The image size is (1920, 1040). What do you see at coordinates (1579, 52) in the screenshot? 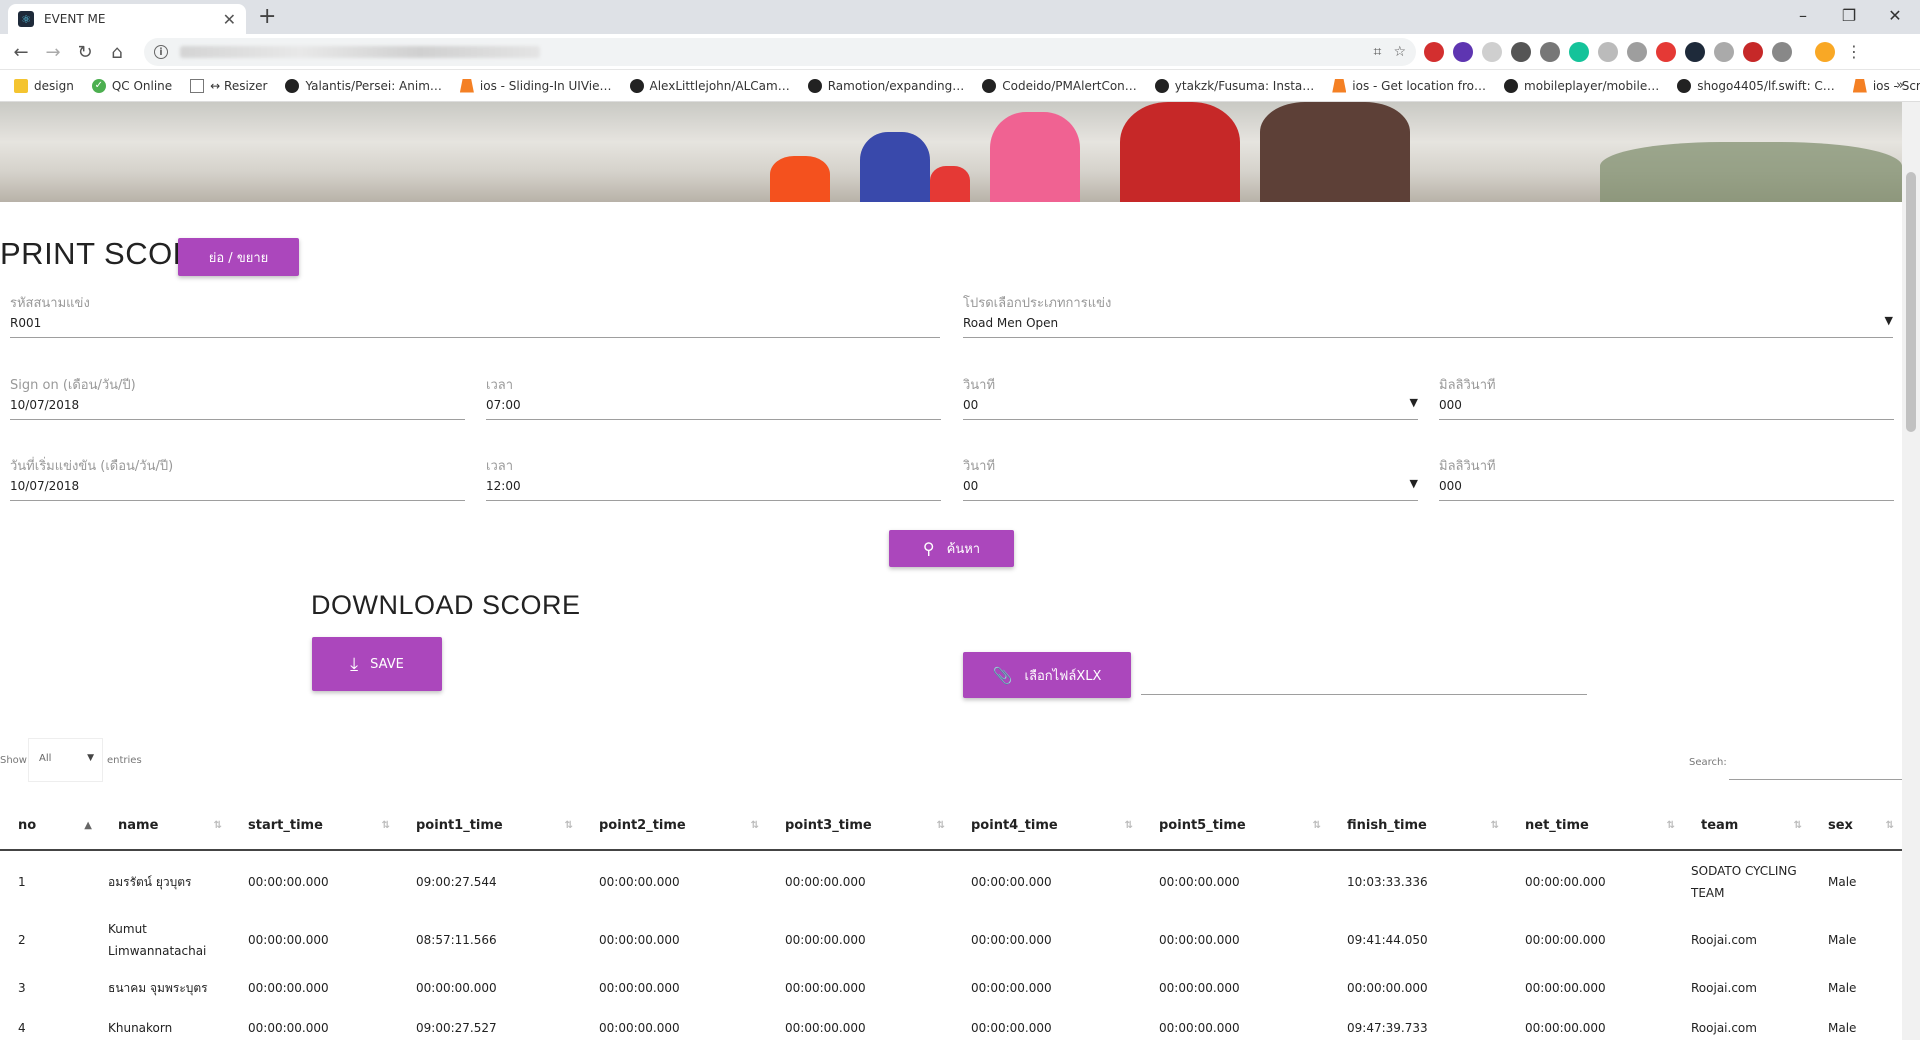
I see `grammarly-ext-icon` at bounding box center [1579, 52].